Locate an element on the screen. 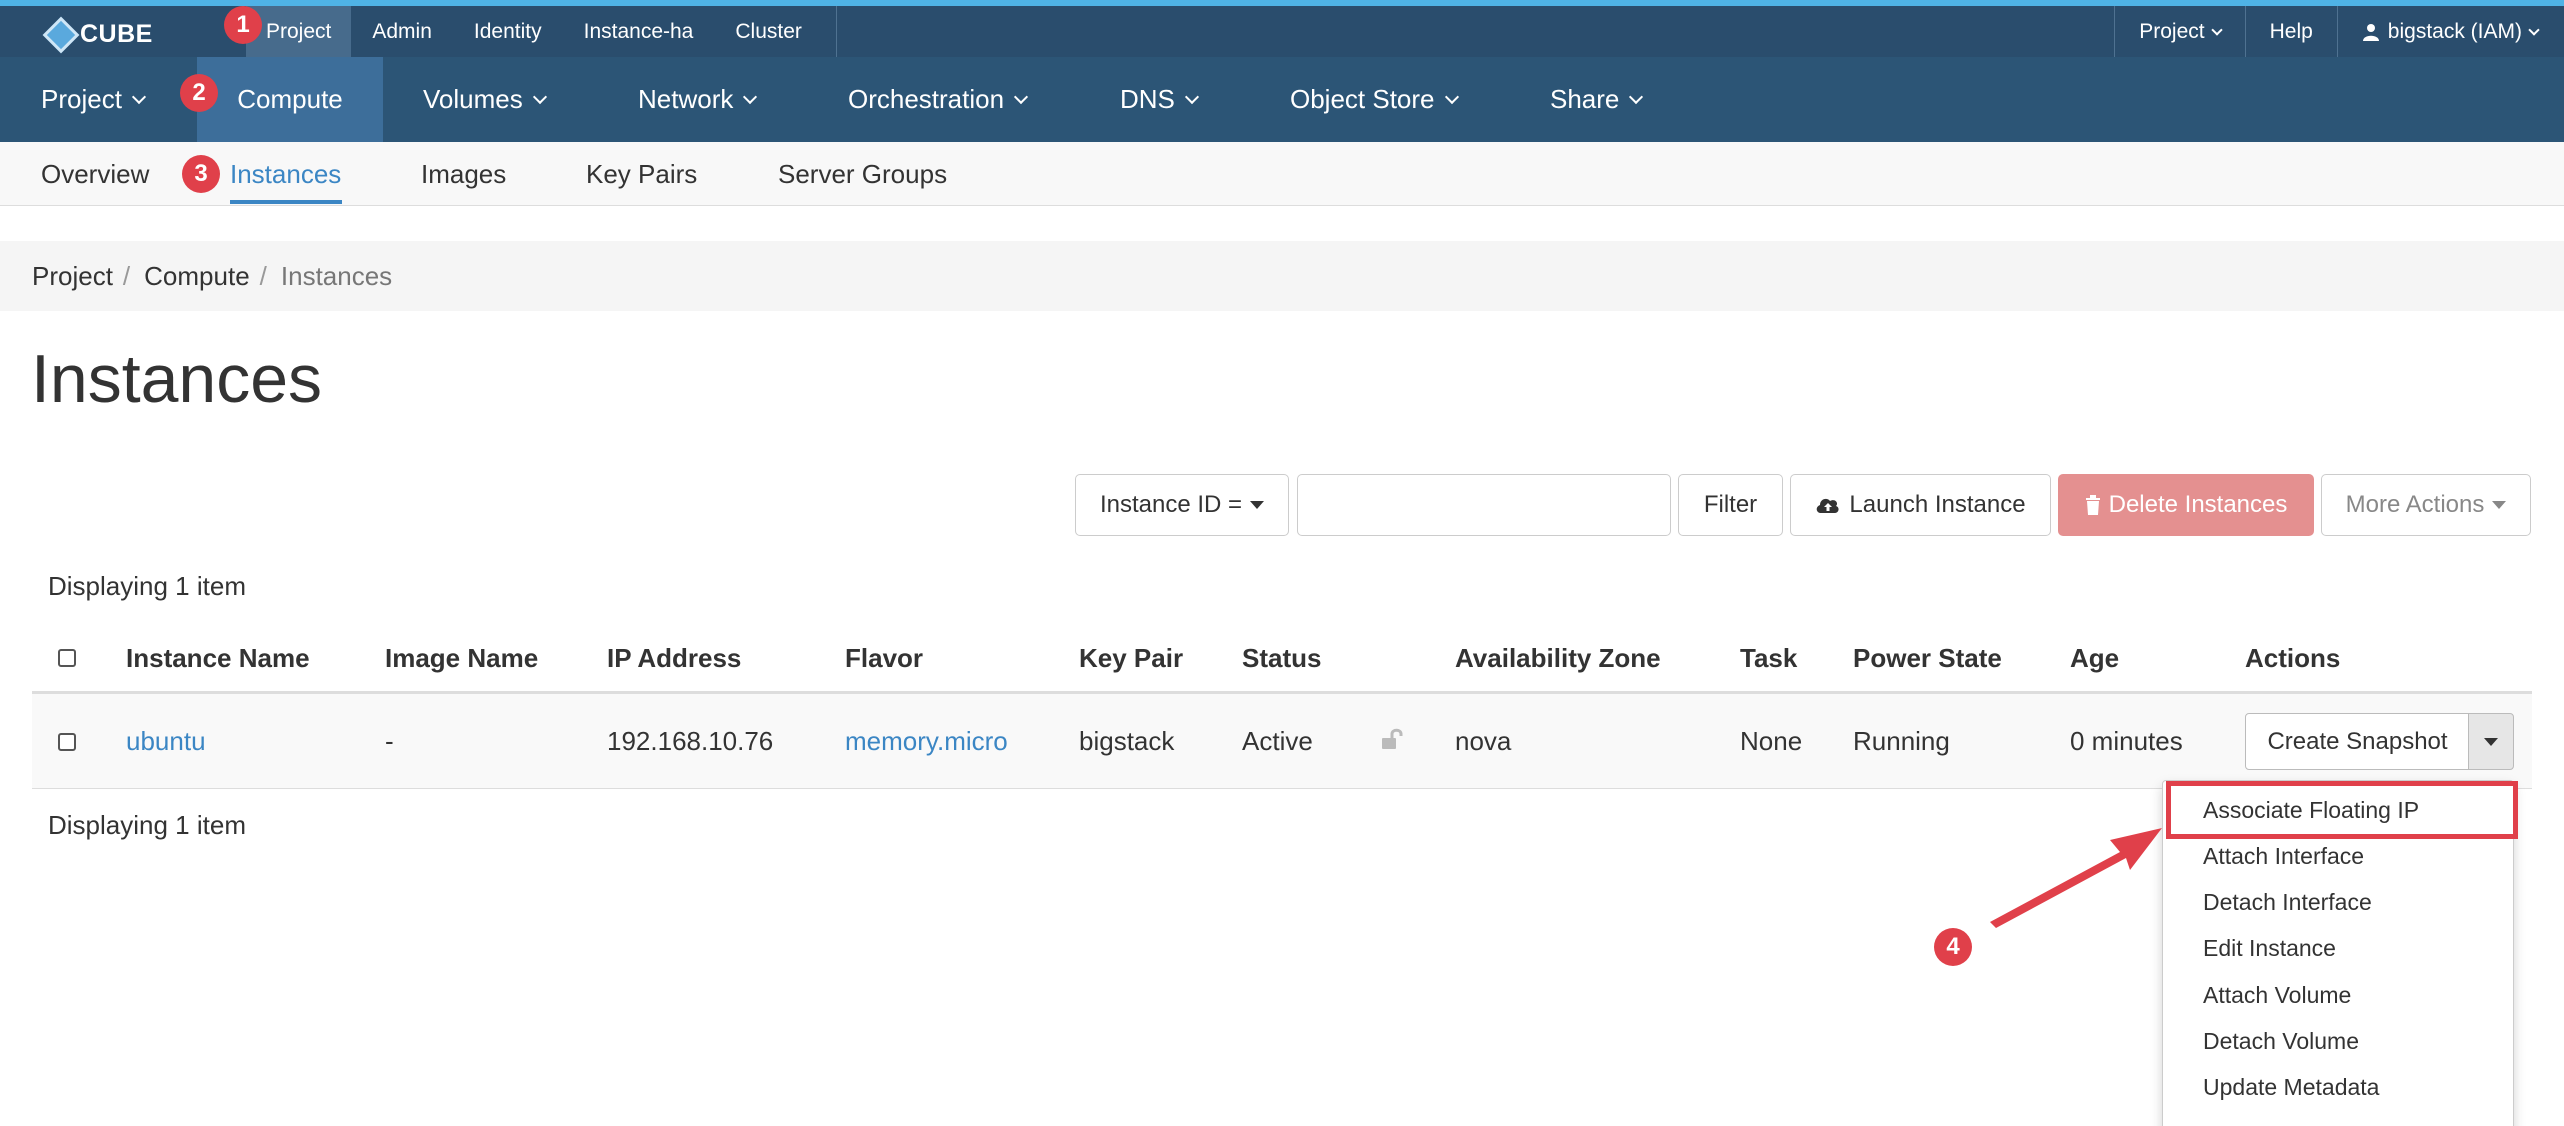 Image resolution: width=2564 pixels, height=1126 pixels. row-actions-toggle is located at coordinates (2491, 741).